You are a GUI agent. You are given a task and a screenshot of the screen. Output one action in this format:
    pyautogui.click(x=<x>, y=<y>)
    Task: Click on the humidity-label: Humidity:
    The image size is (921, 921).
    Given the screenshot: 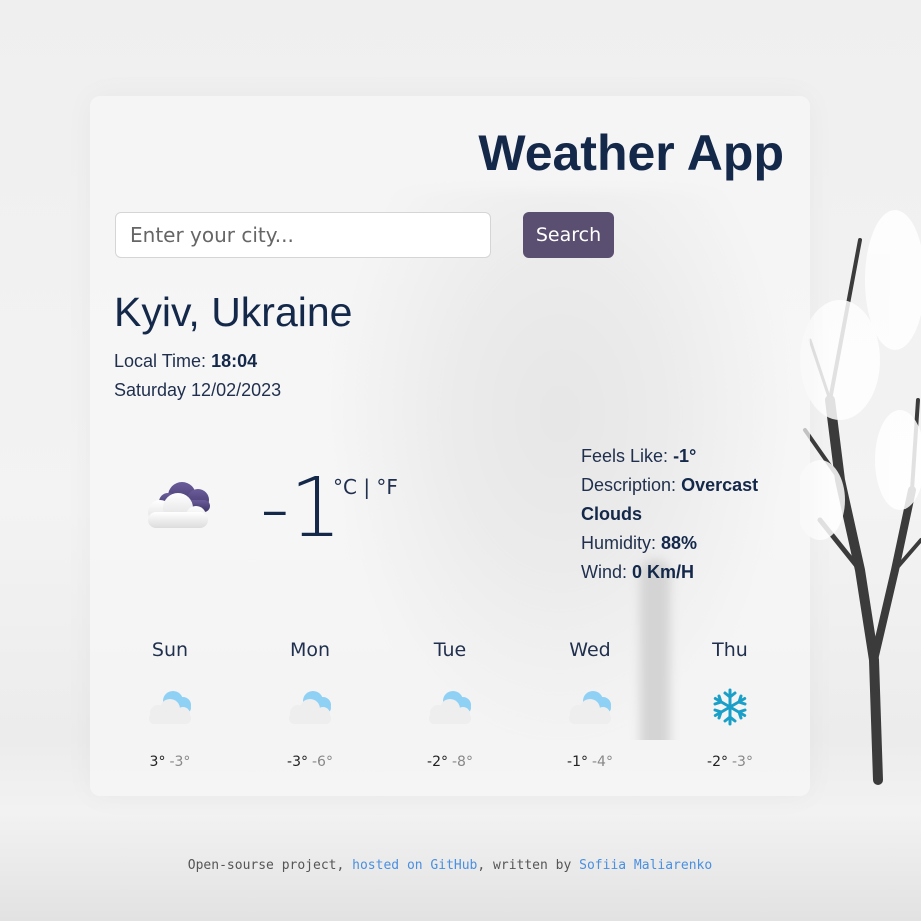 What is the action you would take?
    pyautogui.click(x=619, y=543)
    